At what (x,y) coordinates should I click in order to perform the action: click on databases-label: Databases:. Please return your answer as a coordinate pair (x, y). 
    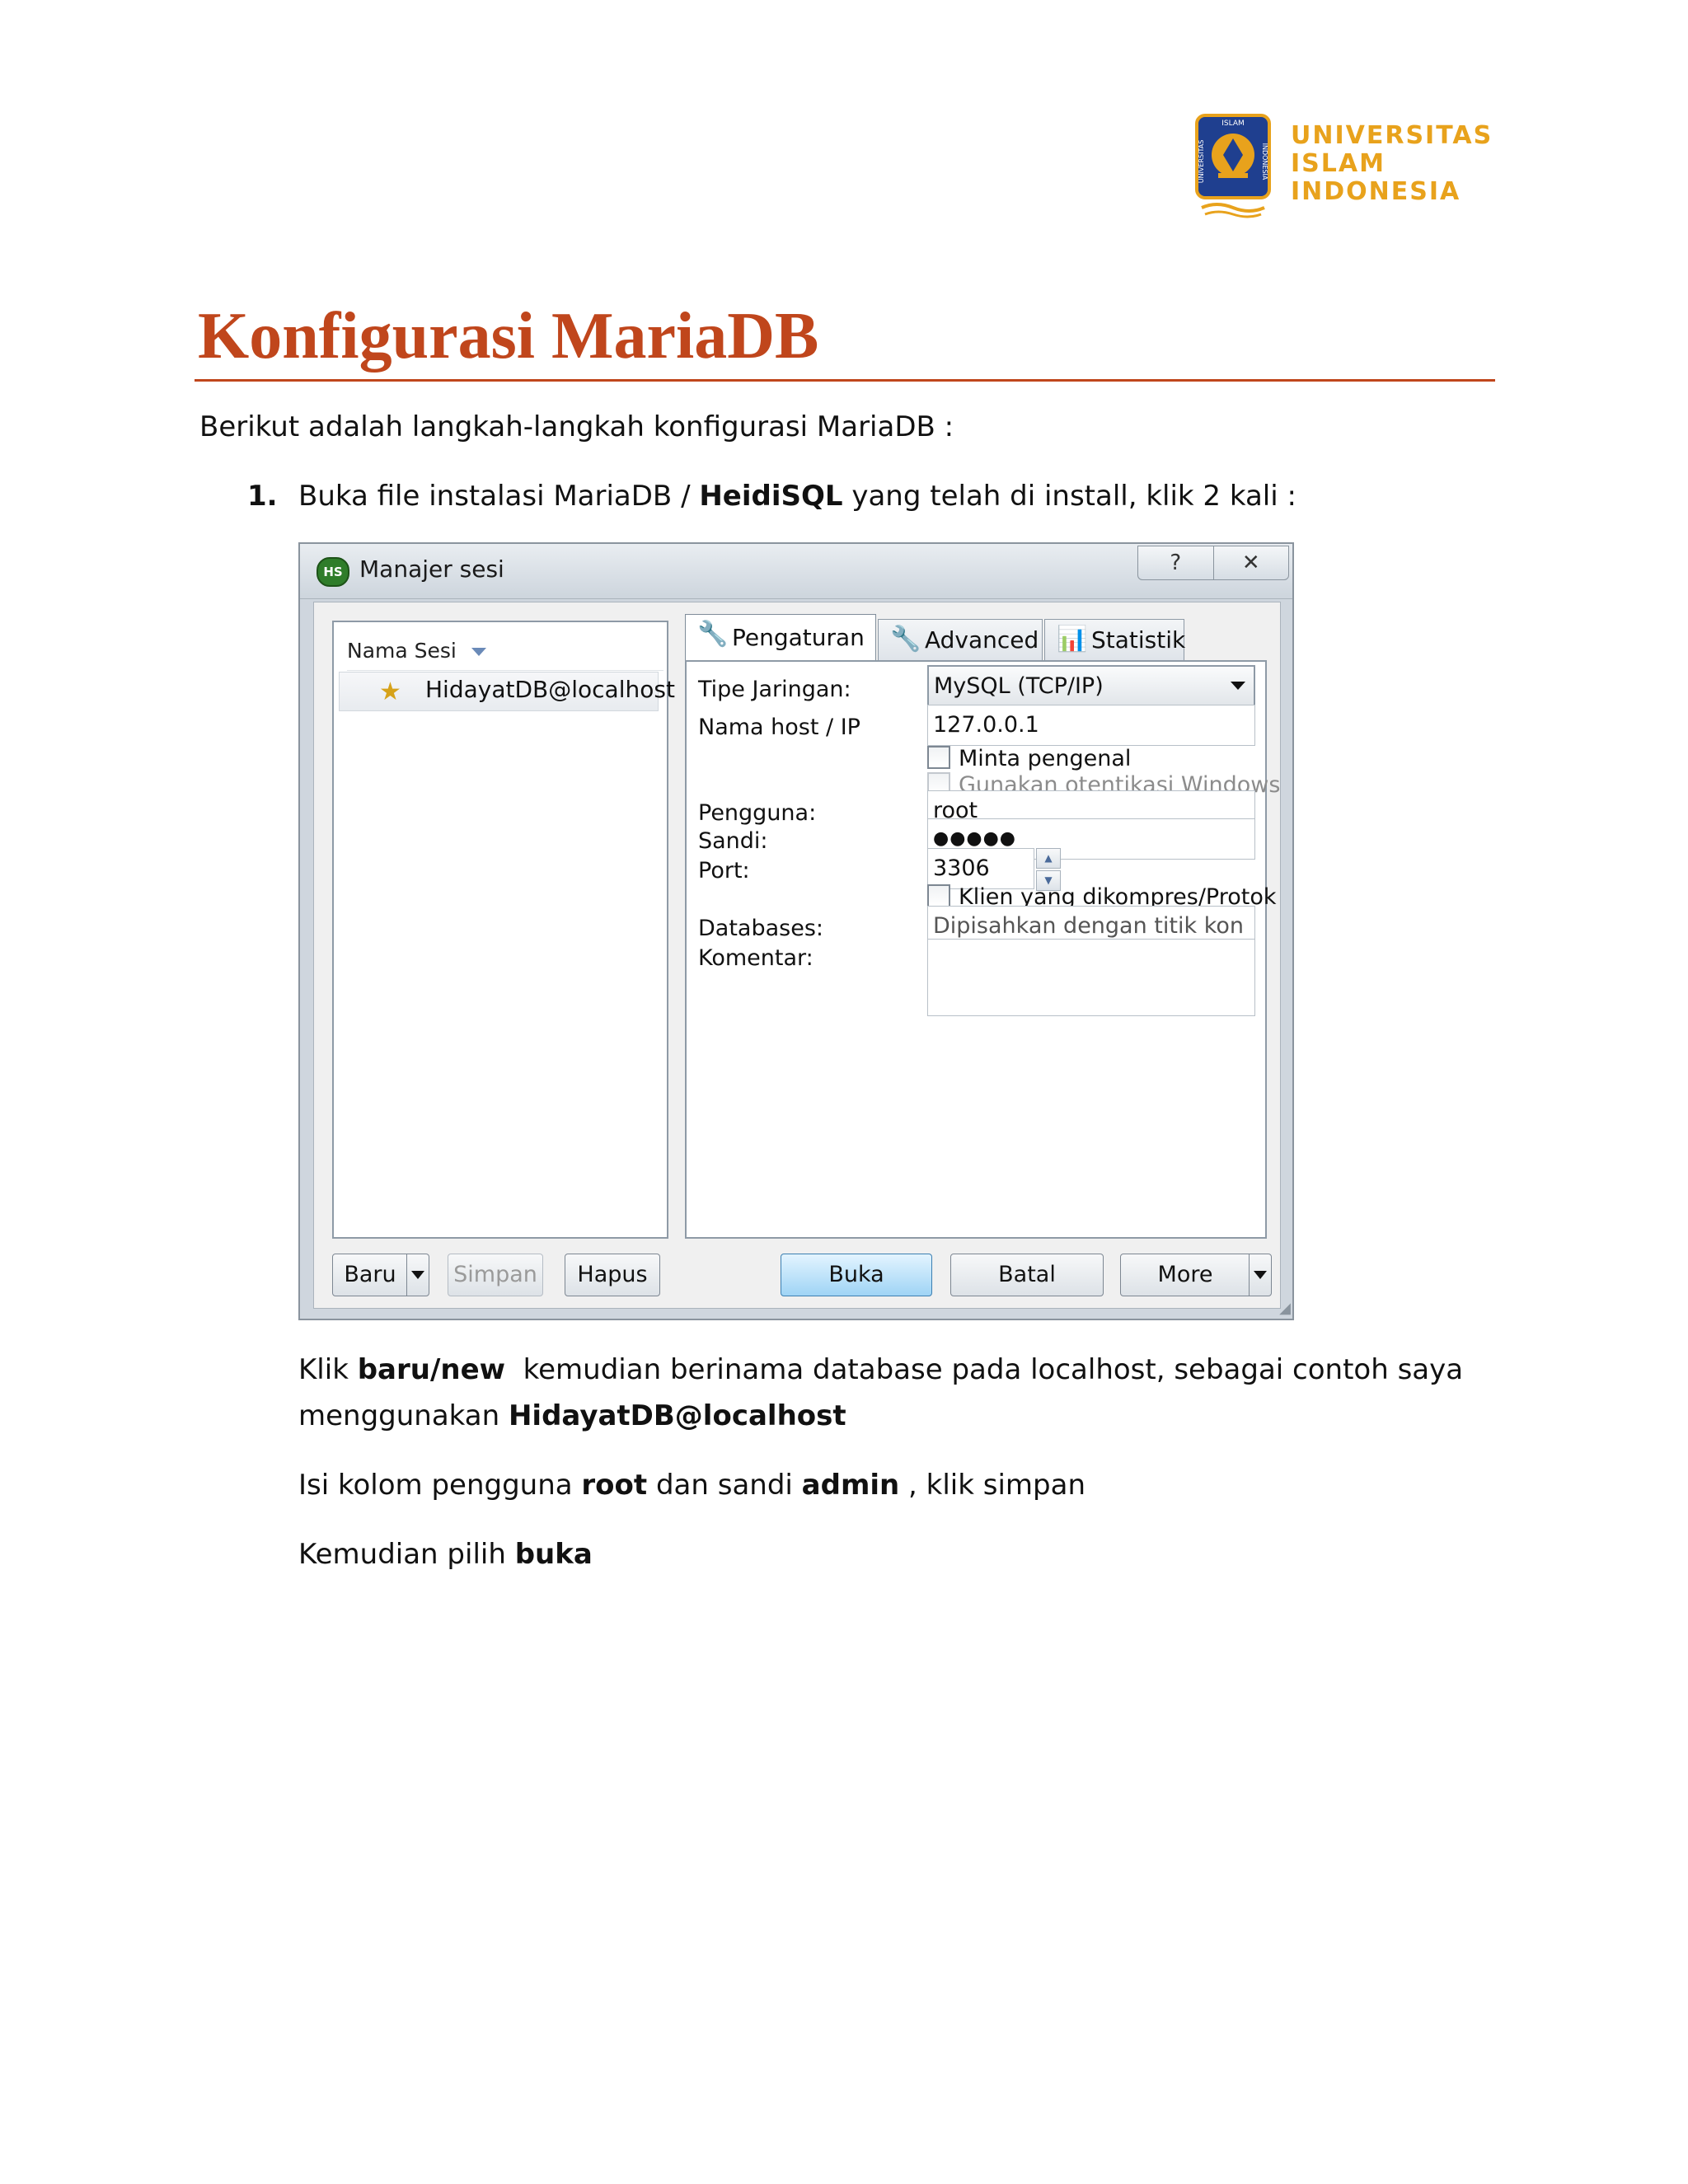
    Looking at the image, I should click on (761, 928).